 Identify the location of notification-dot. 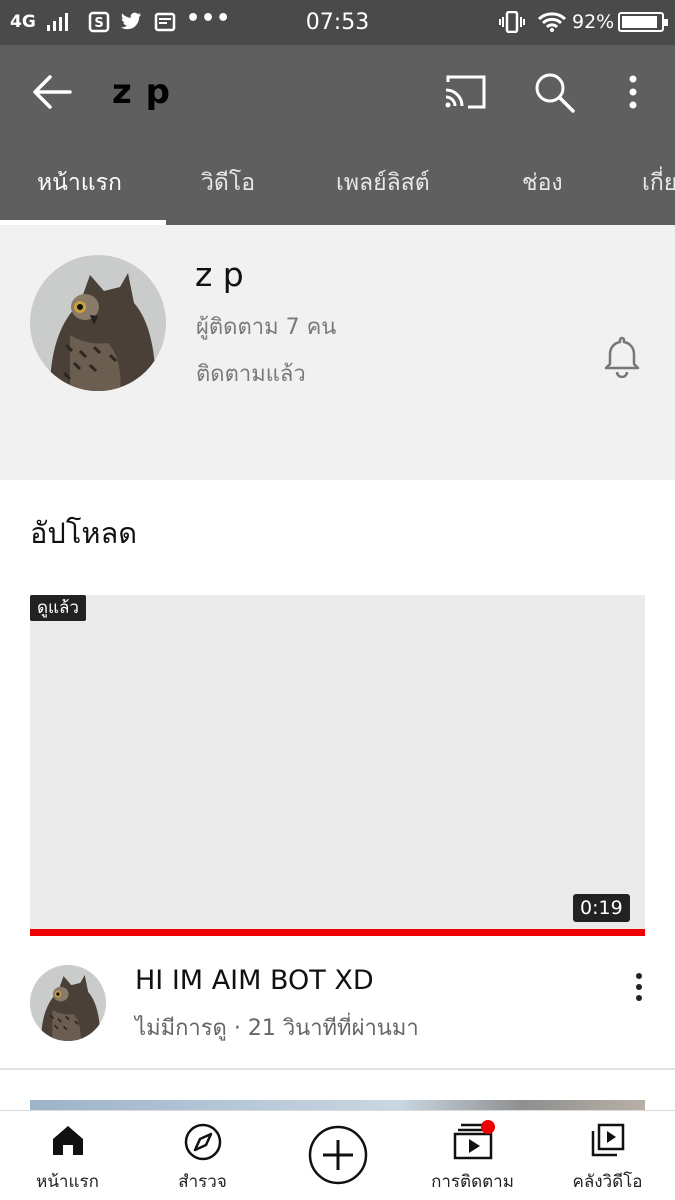
(488, 1127).